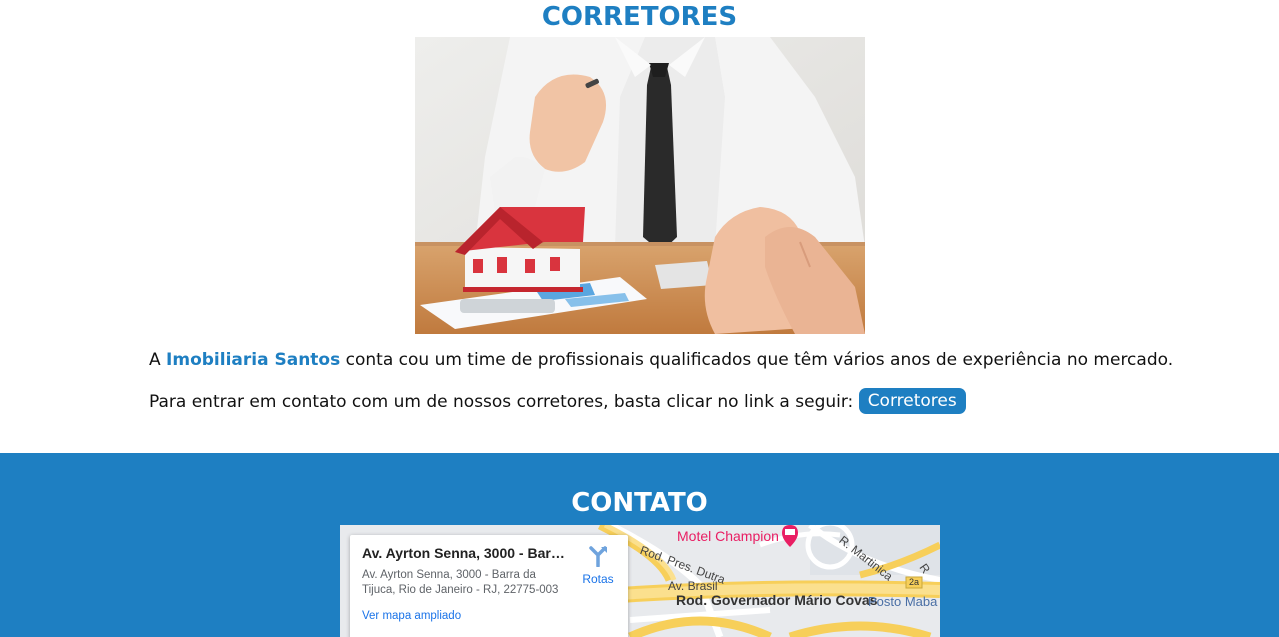 The height and width of the screenshot is (637, 1279). What do you see at coordinates (253, 360) in the screenshot?
I see `brand-name: Imobiliaria Santos` at bounding box center [253, 360].